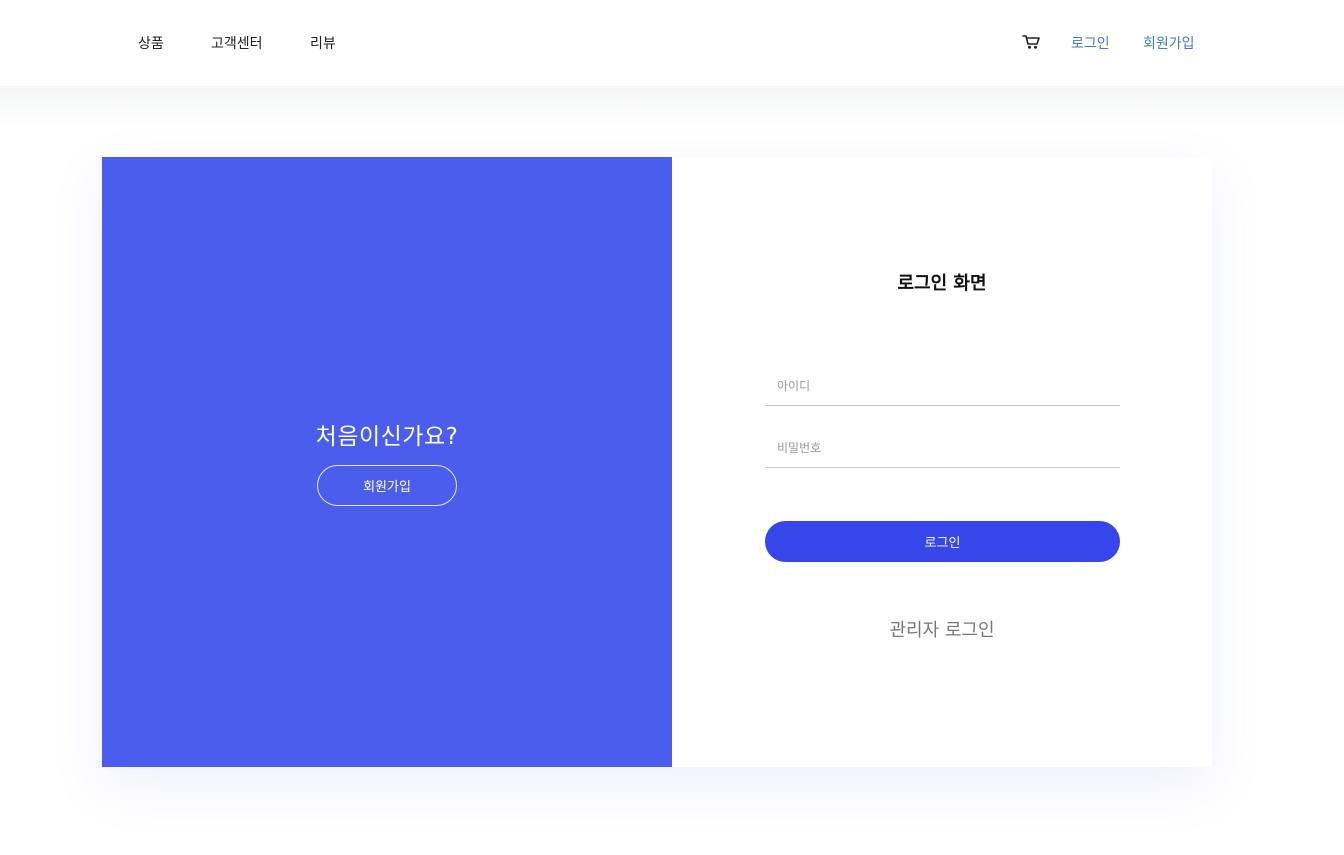 This screenshot has width=1344, height=855. Describe the element at coordinates (387, 485) in the screenshot. I see `signup-button: 회원가입` at that location.